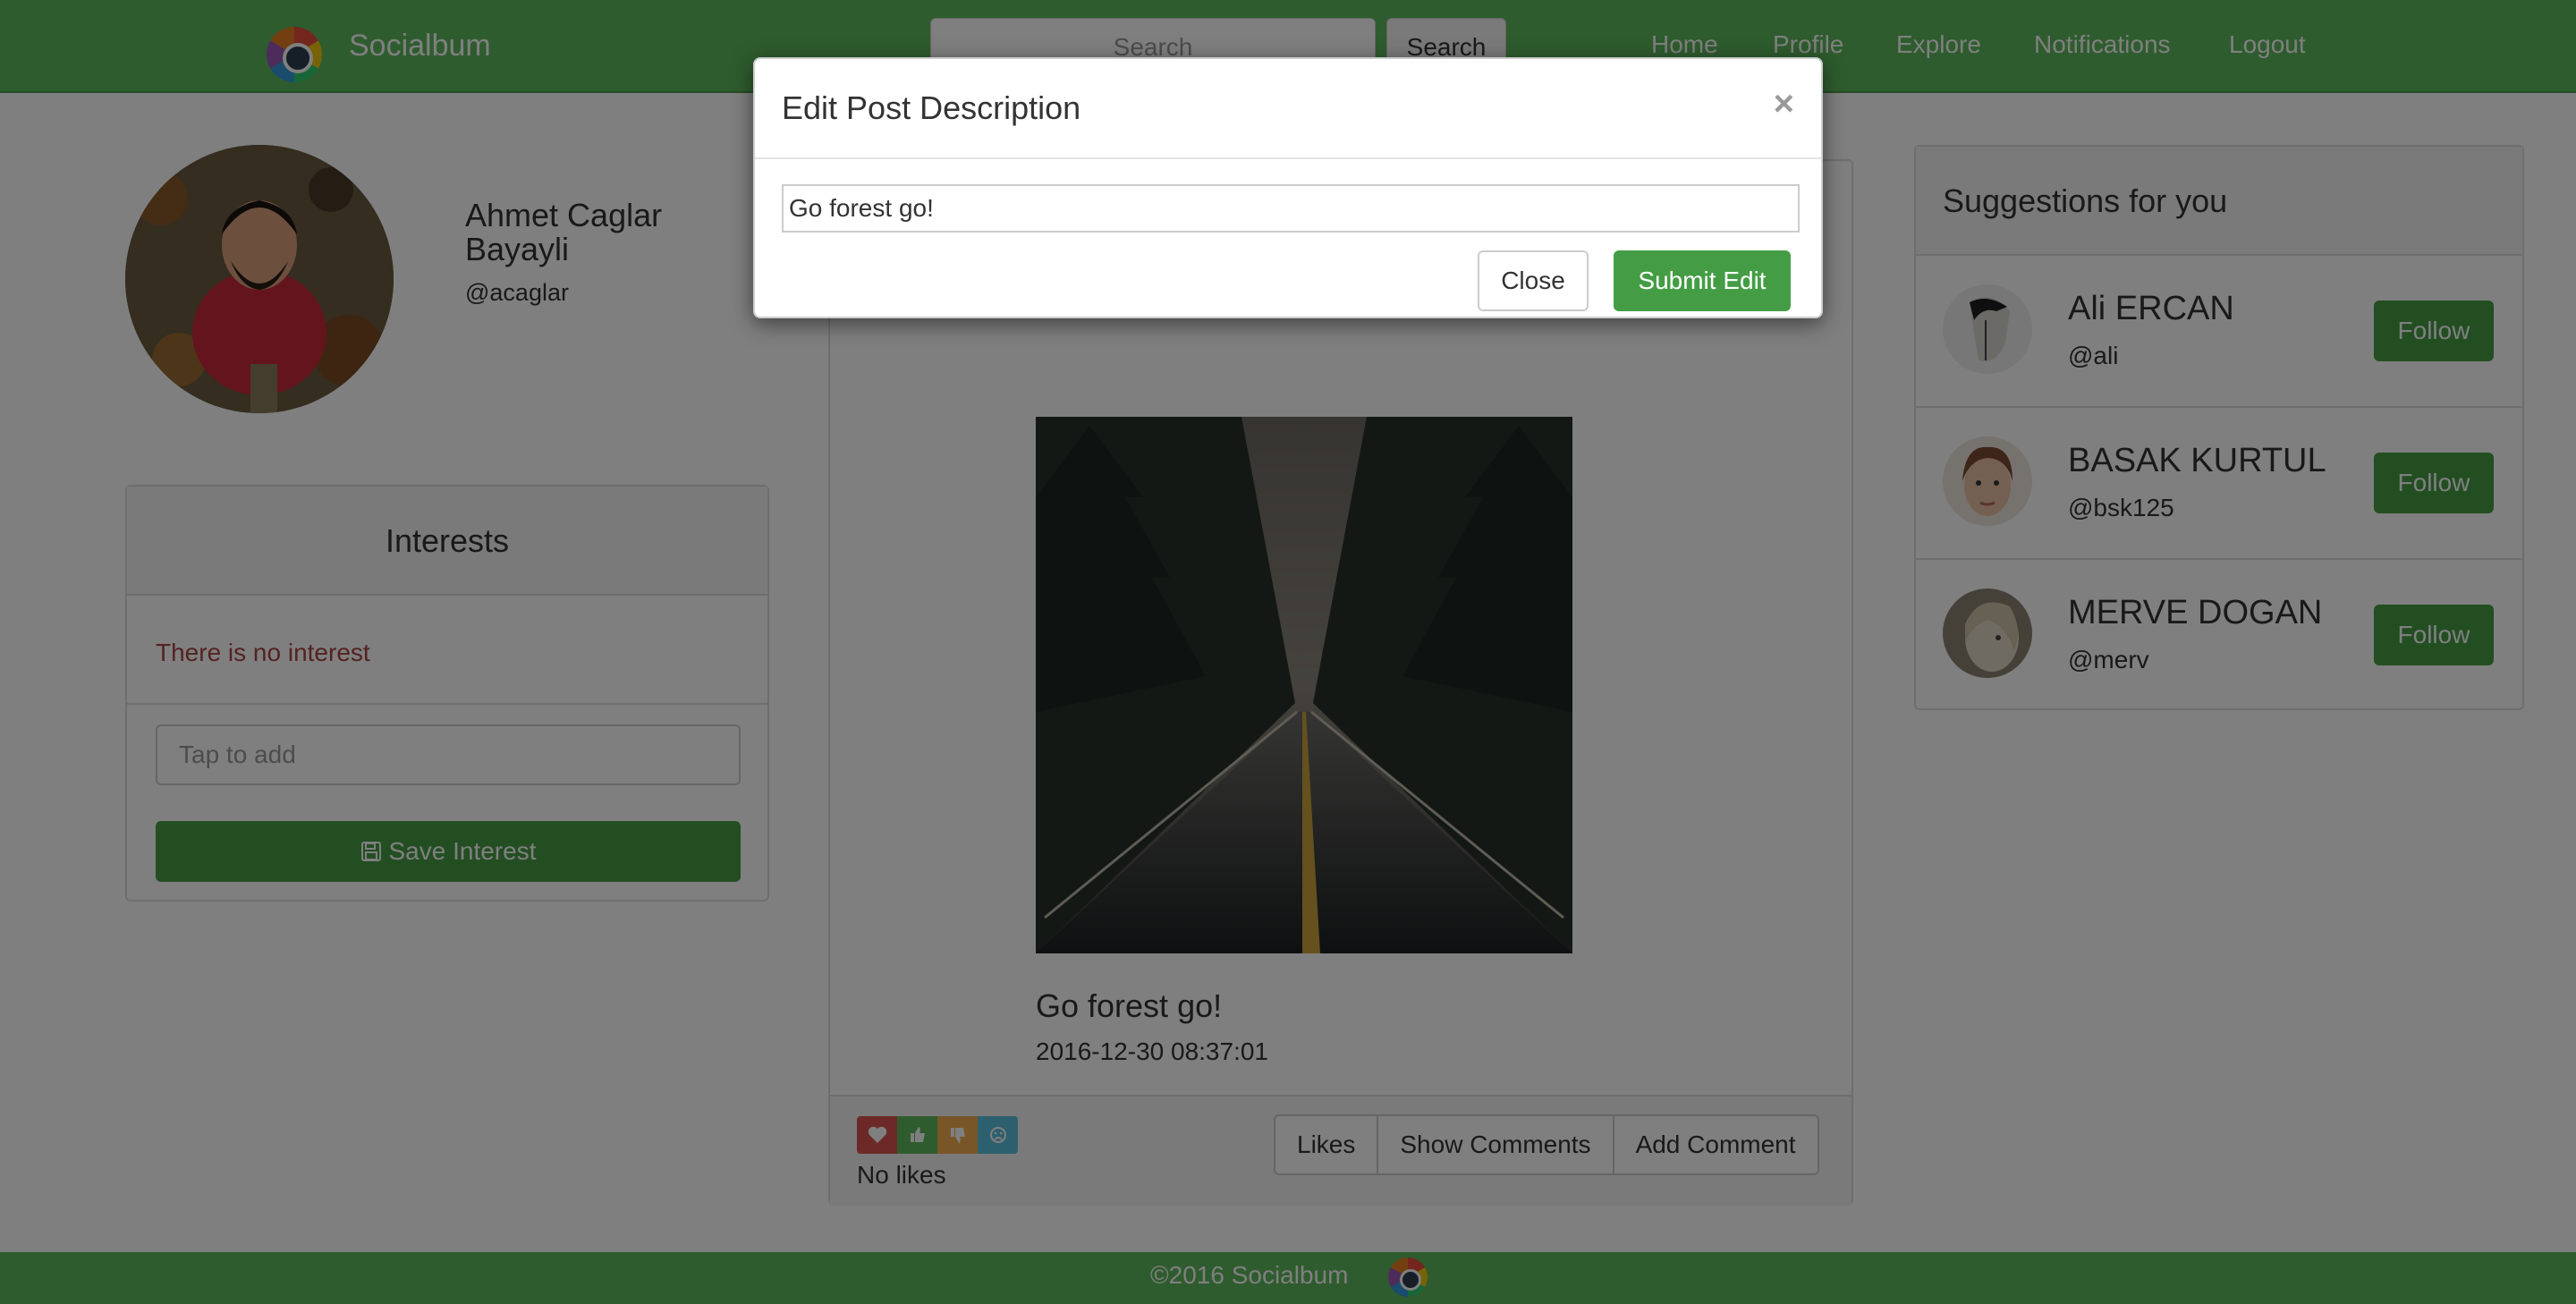  What do you see at coordinates (1288, 109) in the screenshot?
I see `modal-header: Edit Post Description ×` at bounding box center [1288, 109].